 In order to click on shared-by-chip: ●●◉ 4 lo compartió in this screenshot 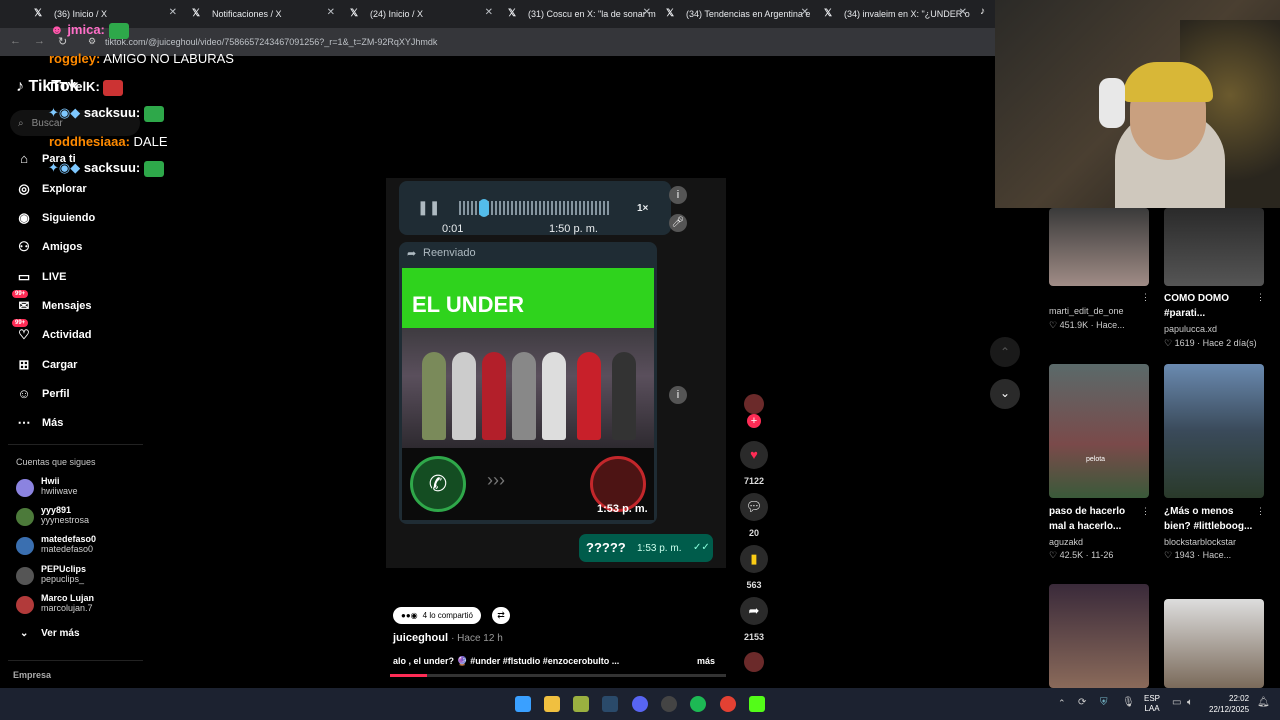, I will do `click(437, 615)`.